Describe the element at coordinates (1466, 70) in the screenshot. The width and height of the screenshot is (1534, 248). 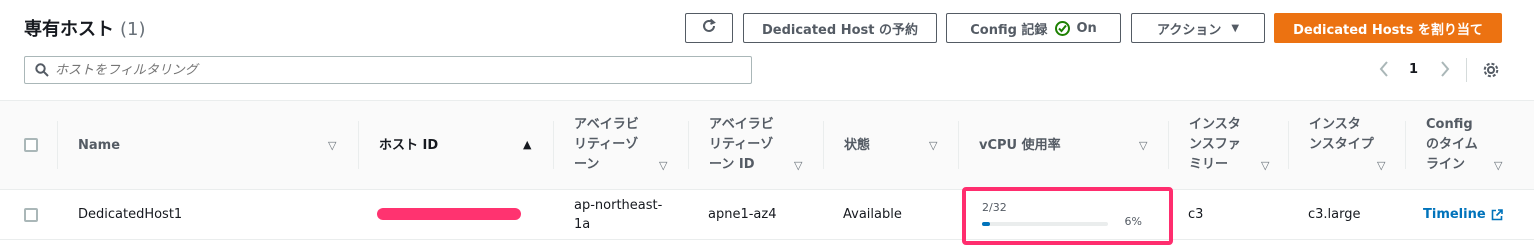
I see `pagination-divider` at that location.